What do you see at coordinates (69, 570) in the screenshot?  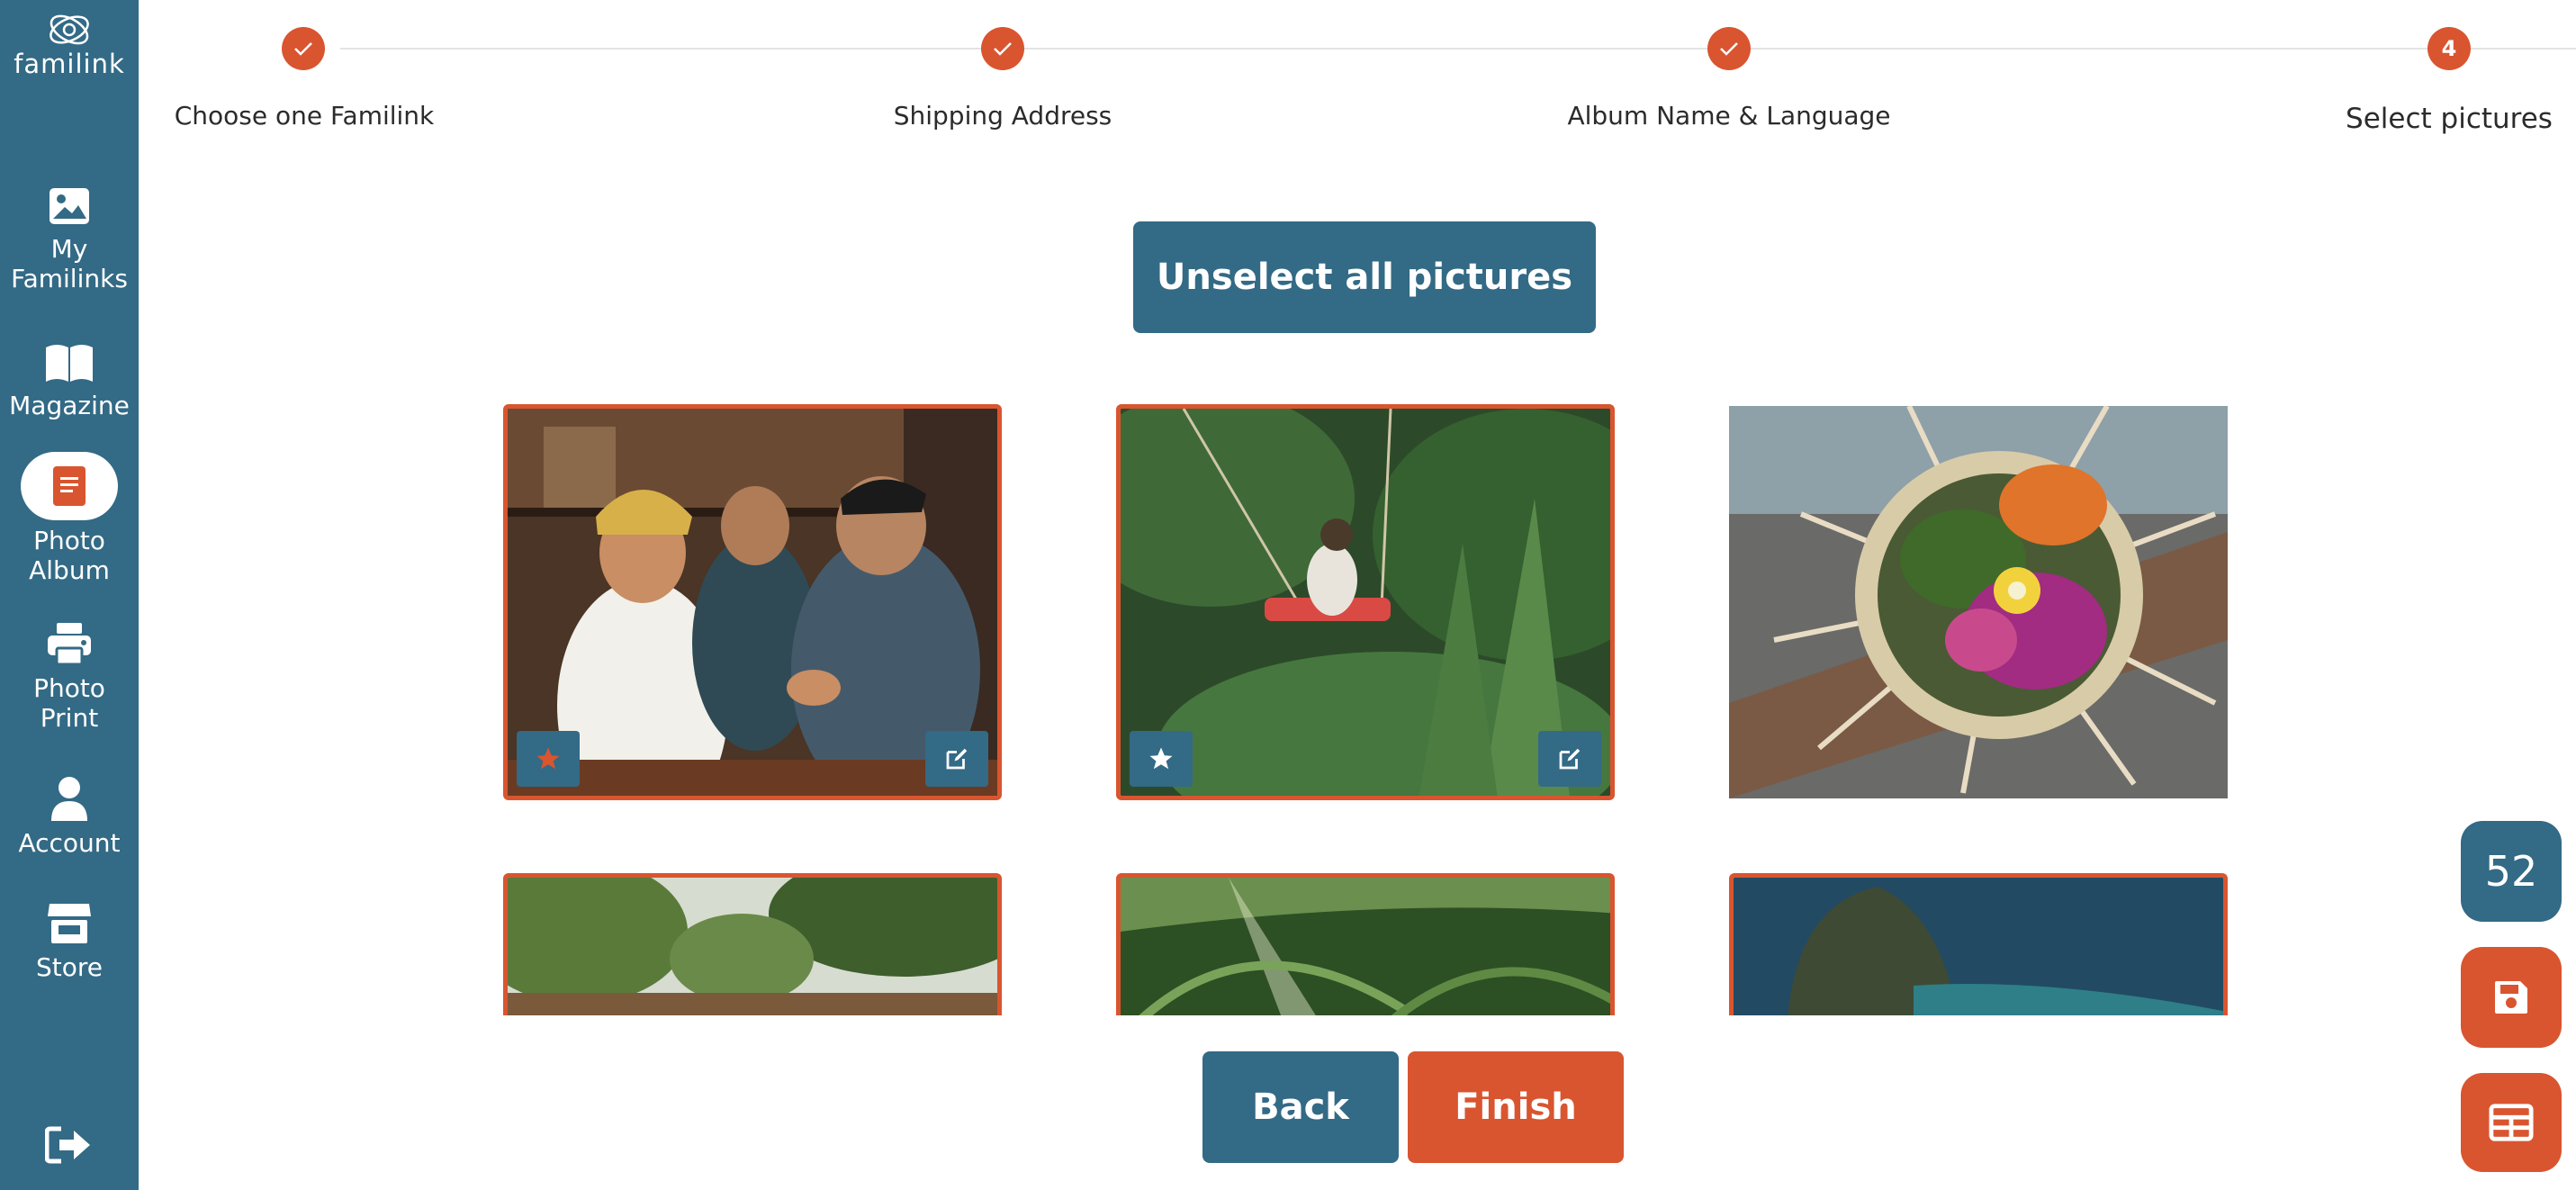 I see `sidebar-item-label: Album` at bounding box center [69, 570].